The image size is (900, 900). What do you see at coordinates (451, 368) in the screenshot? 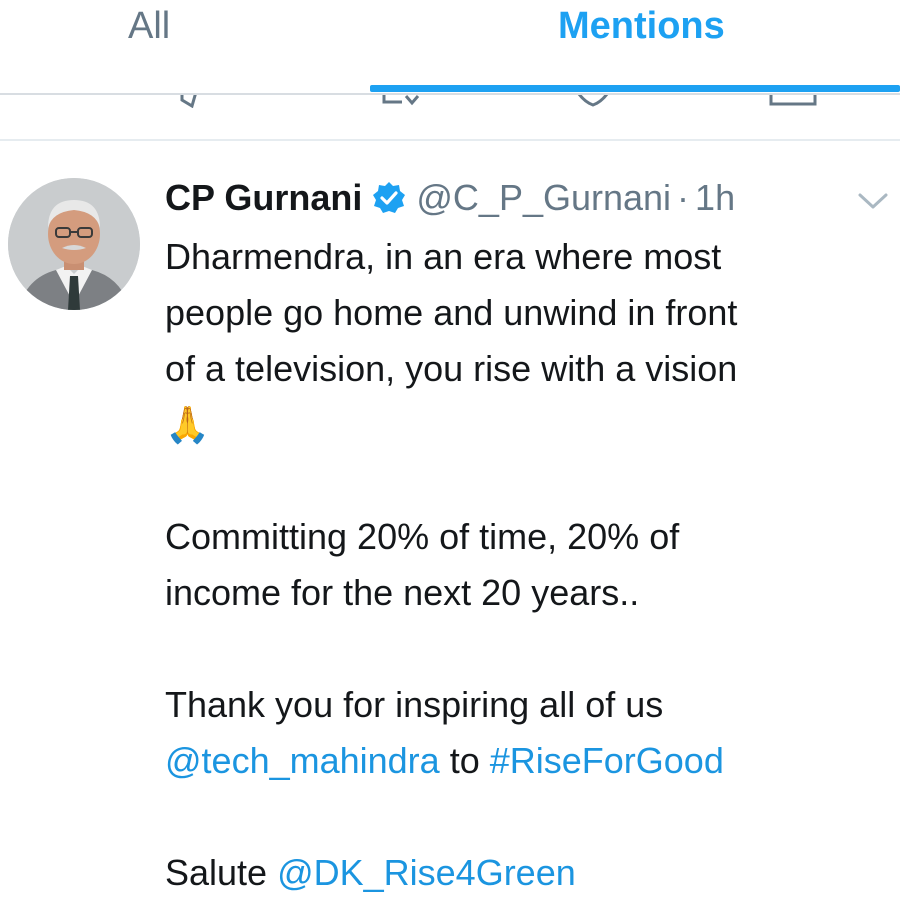
I see `tweet-line: of a television, you rise with a vision` at bounding box center [451, 368].